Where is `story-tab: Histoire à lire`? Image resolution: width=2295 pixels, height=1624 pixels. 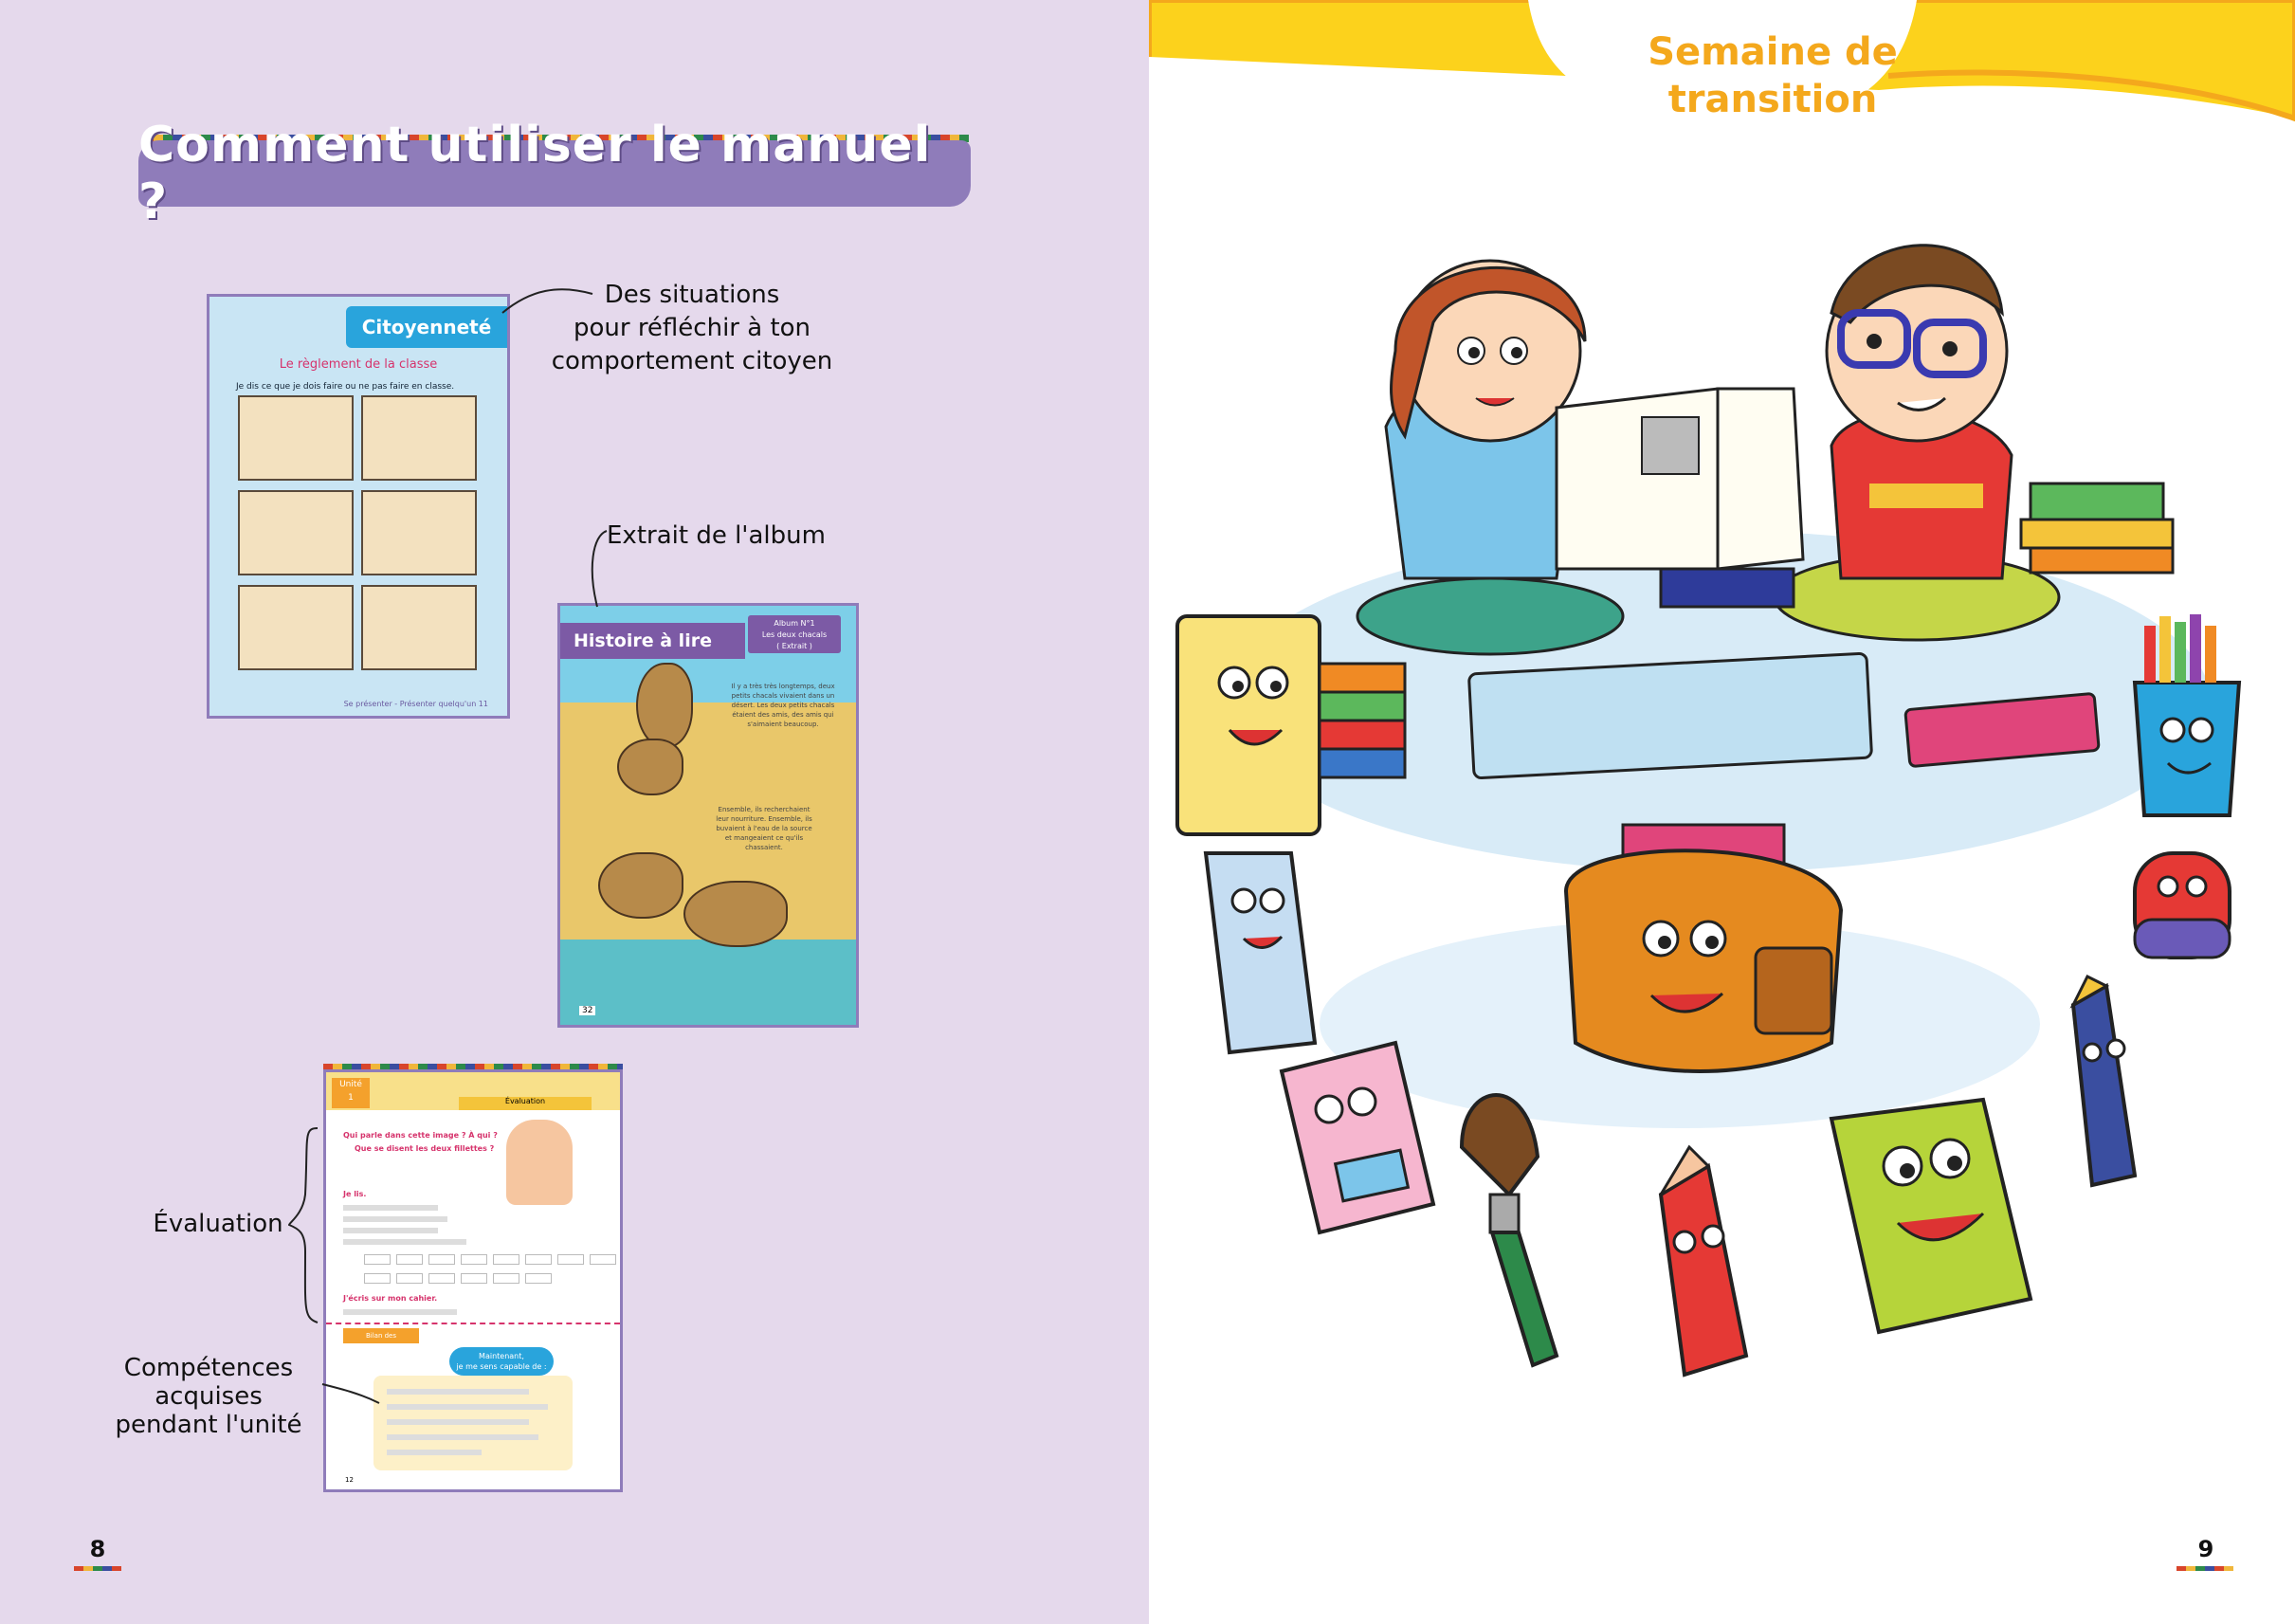 story-tab: Histoire à lire is located at coordinates (653, 641).